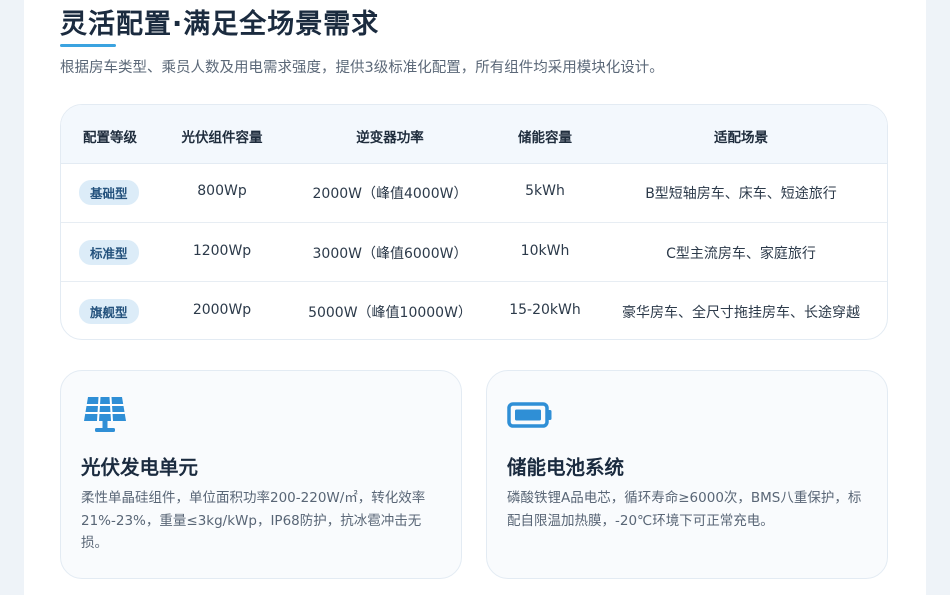 The height and width of the screenshot is (595, 950). I want to click on storage-capacity: 10kWh, so click(545, 251).